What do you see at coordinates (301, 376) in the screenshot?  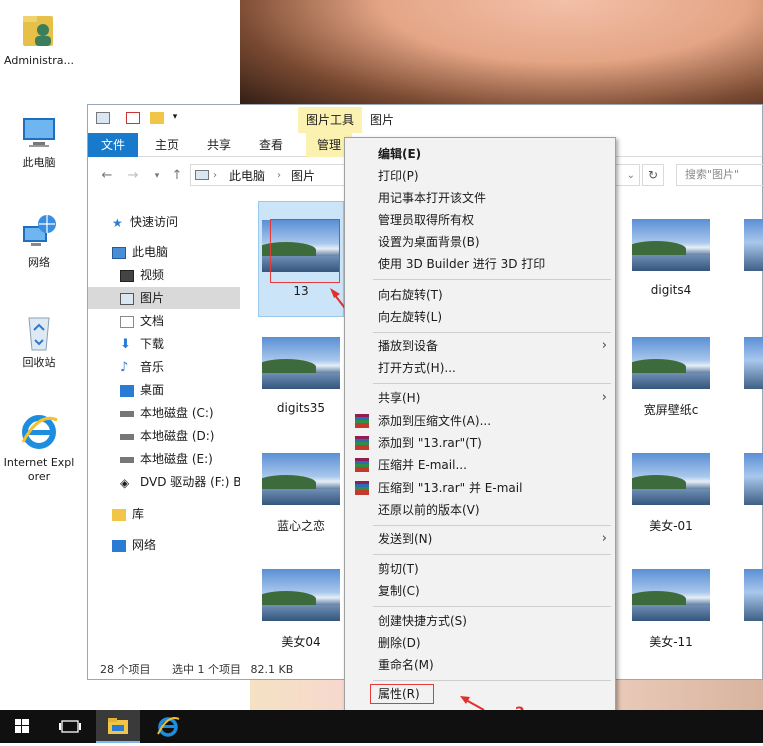 I see `file-item-digits35: digits35` at bounding box center [301, 376].